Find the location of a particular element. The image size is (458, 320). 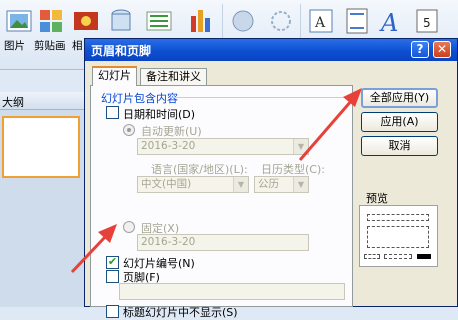

dialog-title: 页眉和页脚 is located at coordinates (121, 51).